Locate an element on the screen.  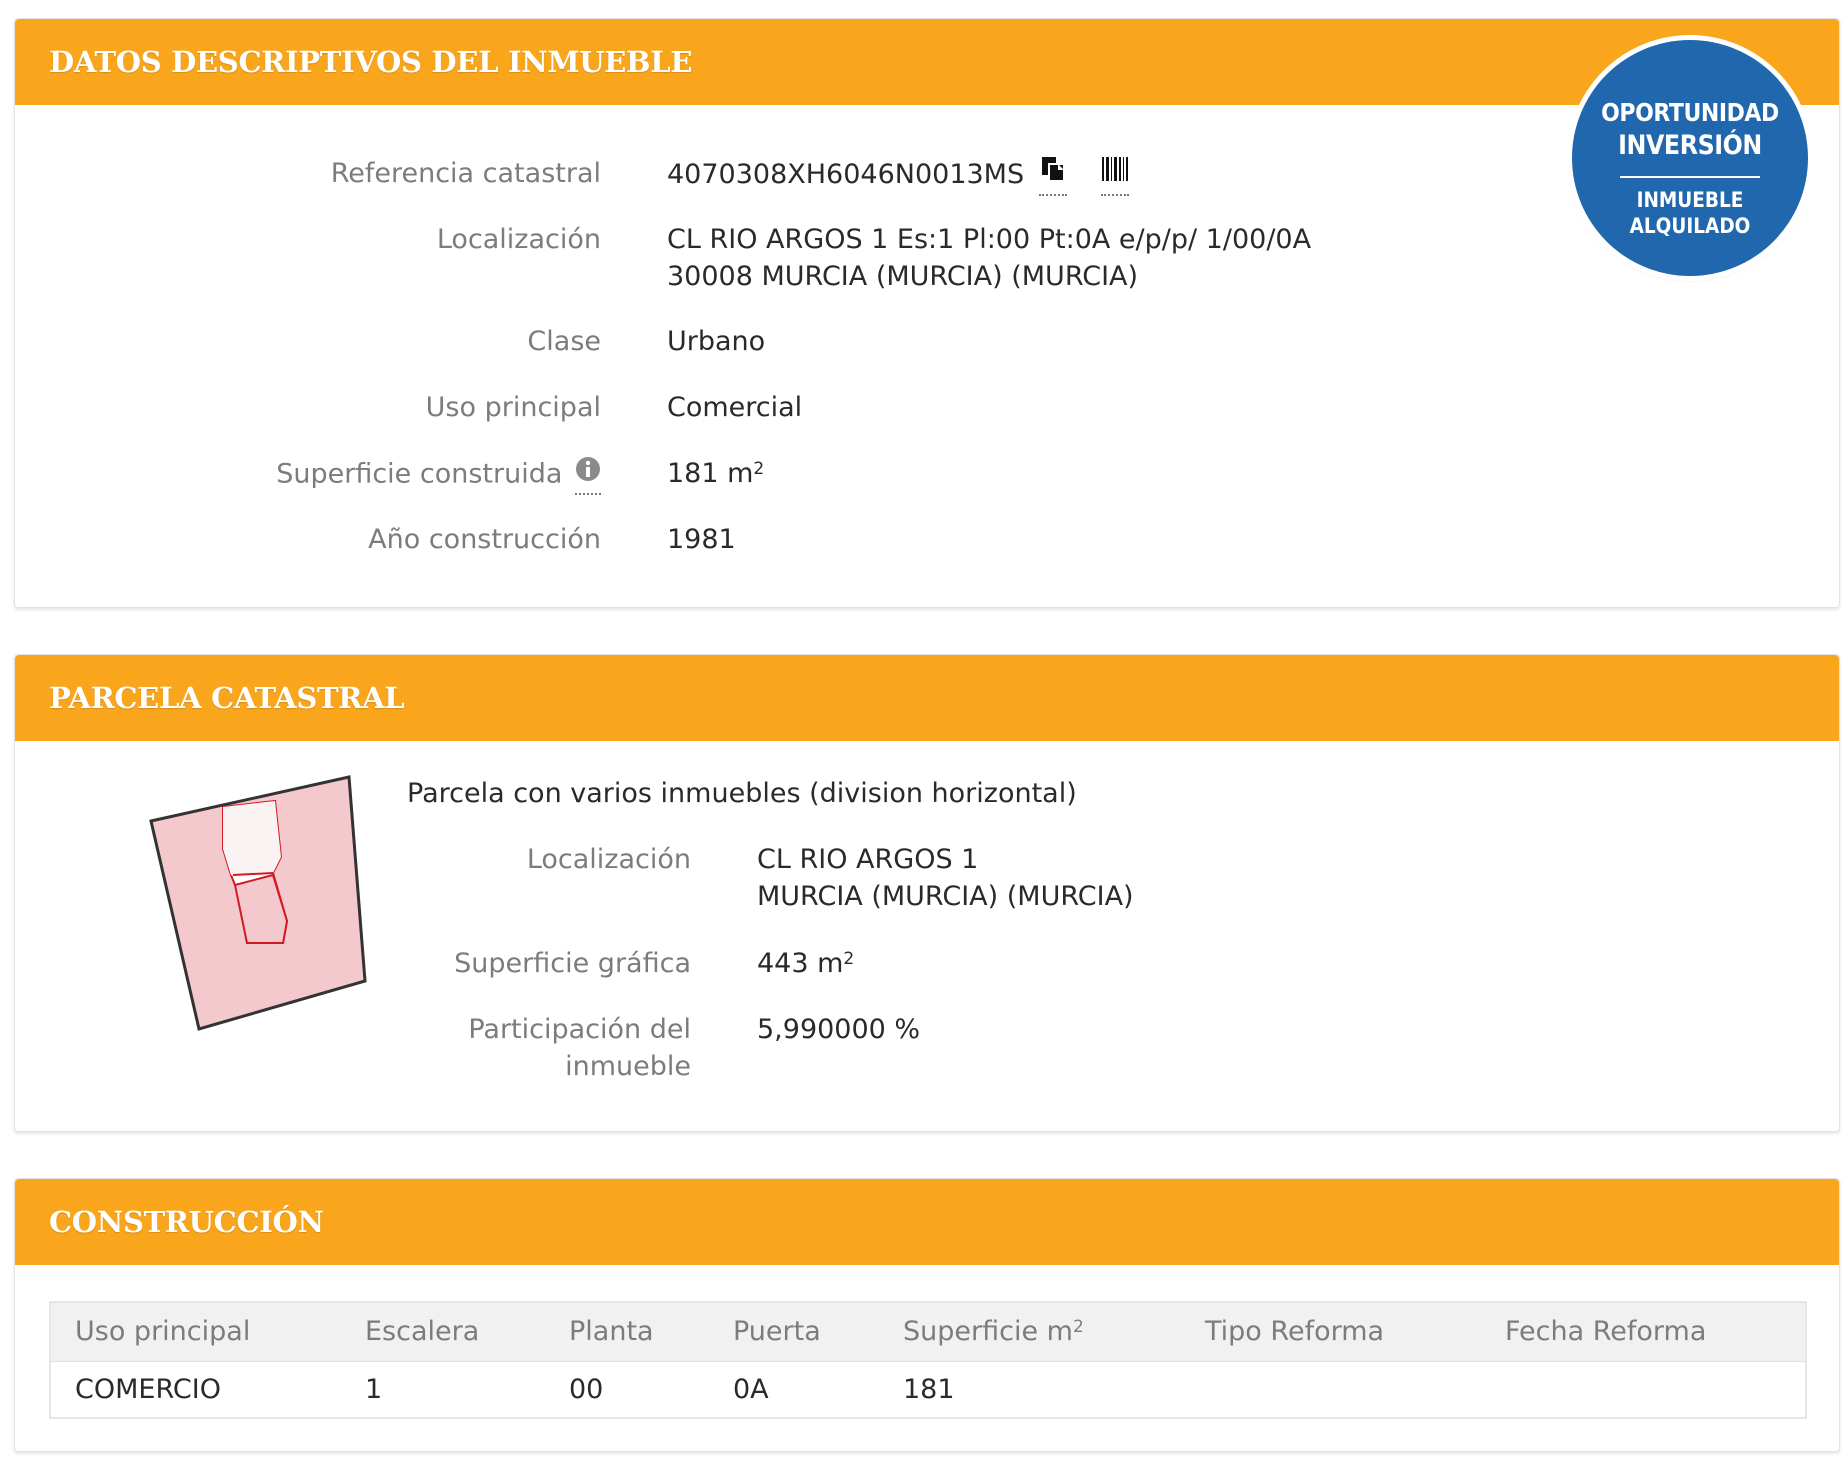
localizacion-label: Localización is located at coordinates (518, 239).